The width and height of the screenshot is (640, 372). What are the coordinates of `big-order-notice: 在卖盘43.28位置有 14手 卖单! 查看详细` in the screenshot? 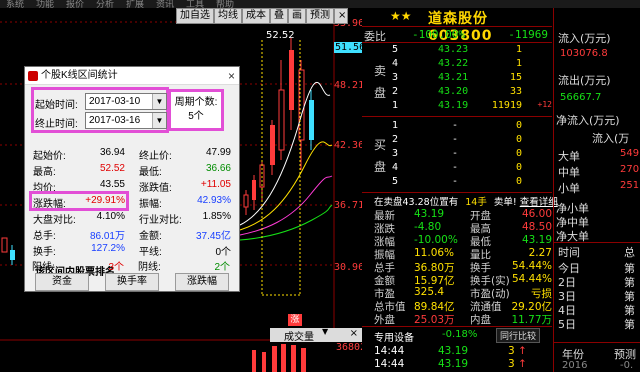 It's located at (466, 201).